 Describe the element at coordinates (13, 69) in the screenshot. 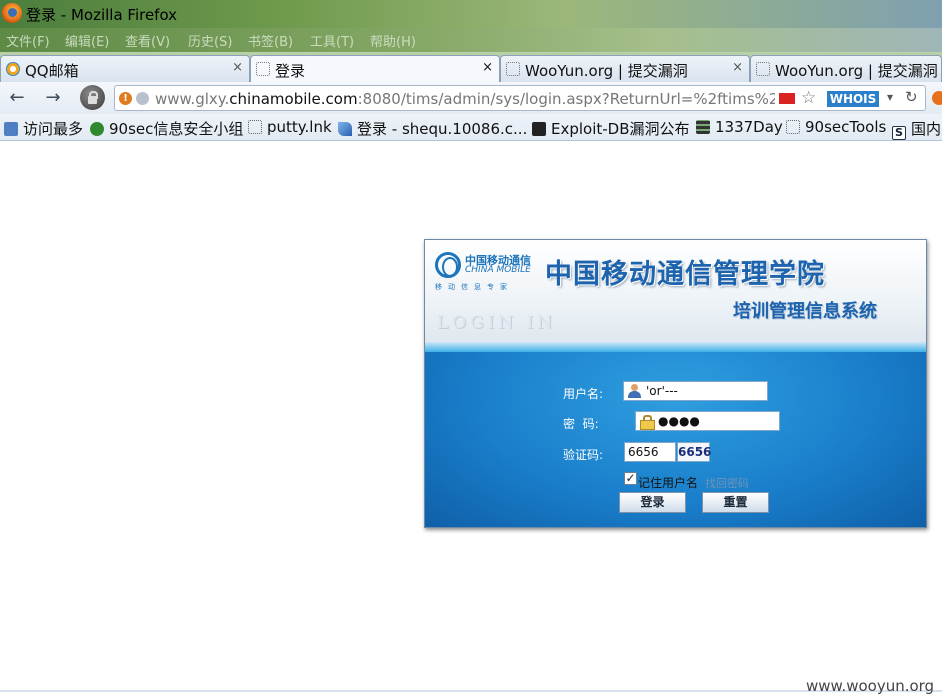

I see `qq-mail-icon` at that location.